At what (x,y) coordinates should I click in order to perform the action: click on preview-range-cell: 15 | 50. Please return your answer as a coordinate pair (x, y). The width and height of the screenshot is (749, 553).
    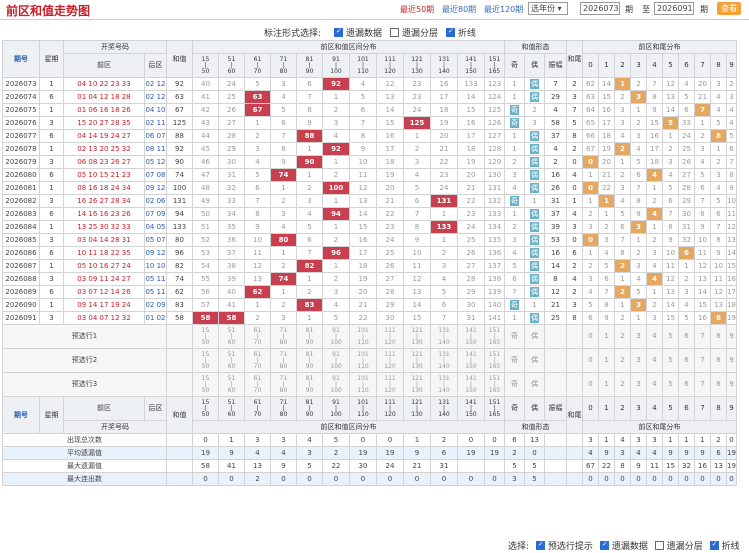
    Looking at the image, I should click on (205, 384).